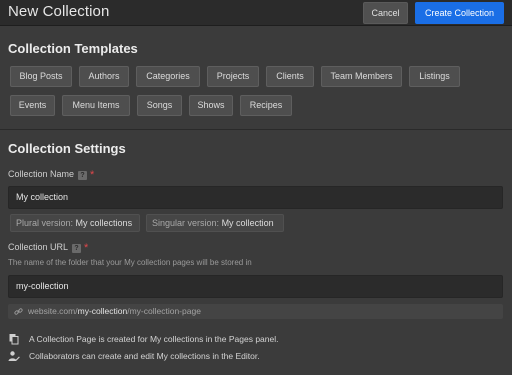  Describe the element at coordinates (159, 105) in the screenshot. I see `template-songs: Songs` at that location.